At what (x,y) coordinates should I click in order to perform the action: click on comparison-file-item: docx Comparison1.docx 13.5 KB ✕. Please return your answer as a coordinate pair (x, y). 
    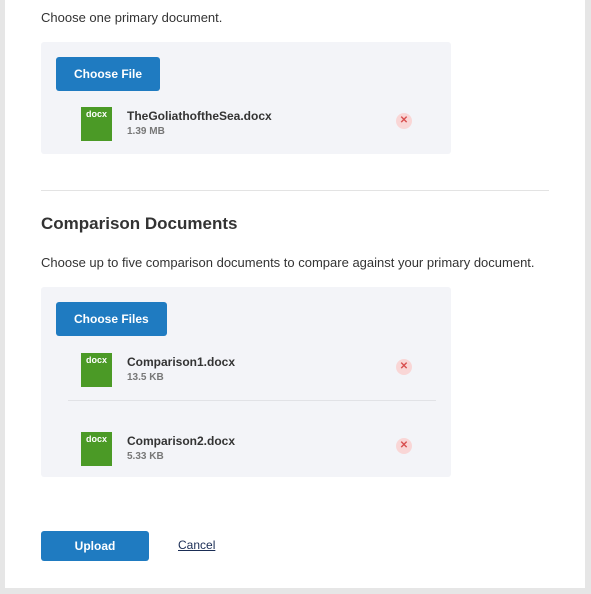
    Looking at the image, I should click on (246, 373).